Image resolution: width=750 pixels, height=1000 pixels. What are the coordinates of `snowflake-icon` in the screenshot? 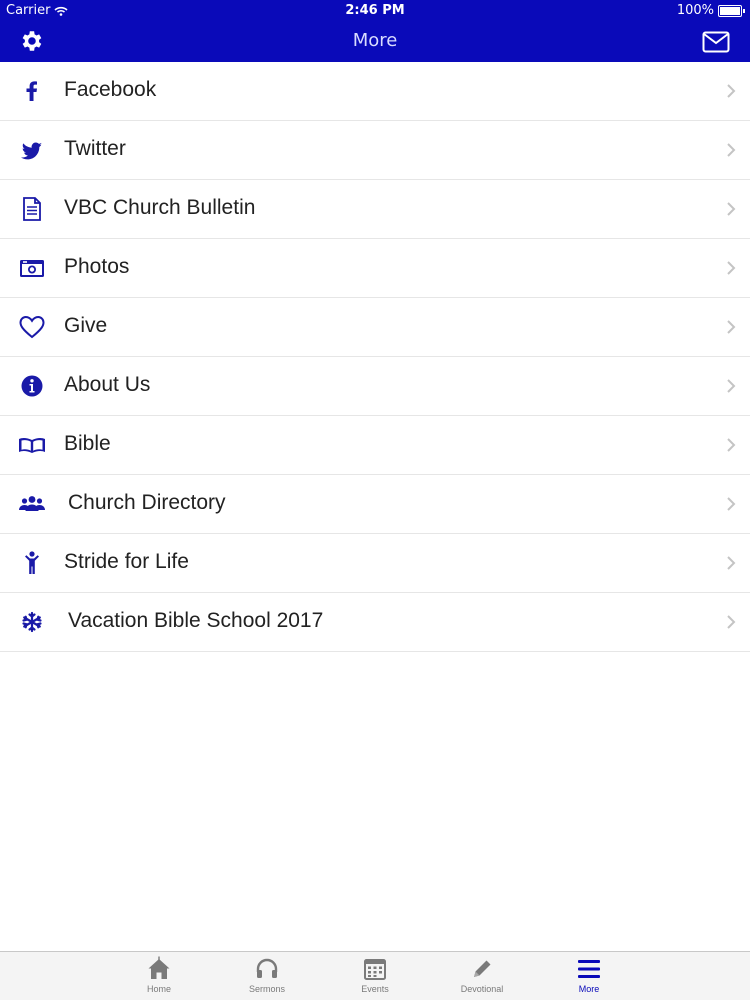 It's located at (32, 622).